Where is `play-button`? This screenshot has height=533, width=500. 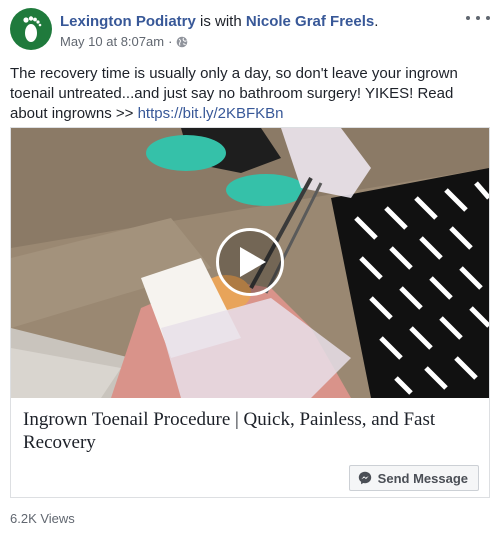
play-button is located at coordinates (250, 262).